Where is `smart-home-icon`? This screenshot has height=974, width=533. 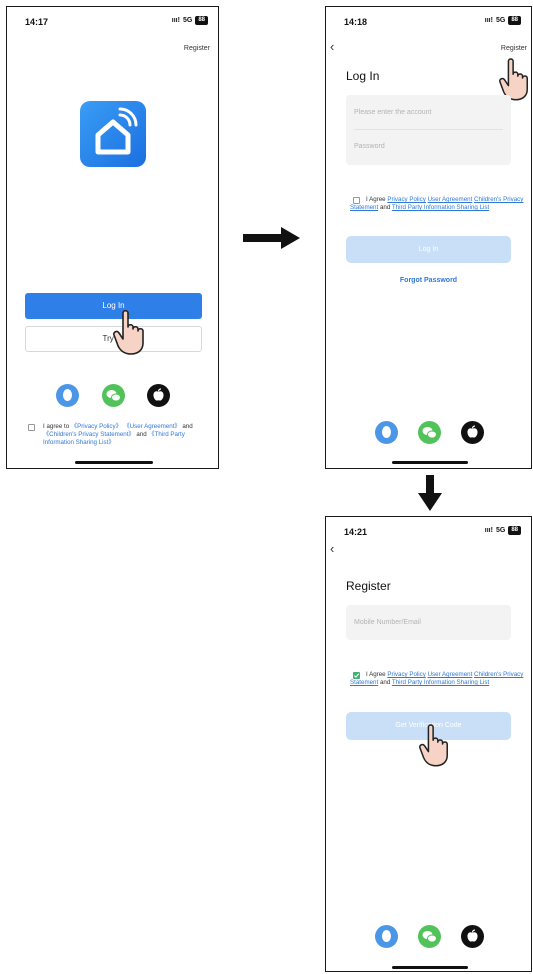
smart-home-icon is located at coordinates (113, 134).